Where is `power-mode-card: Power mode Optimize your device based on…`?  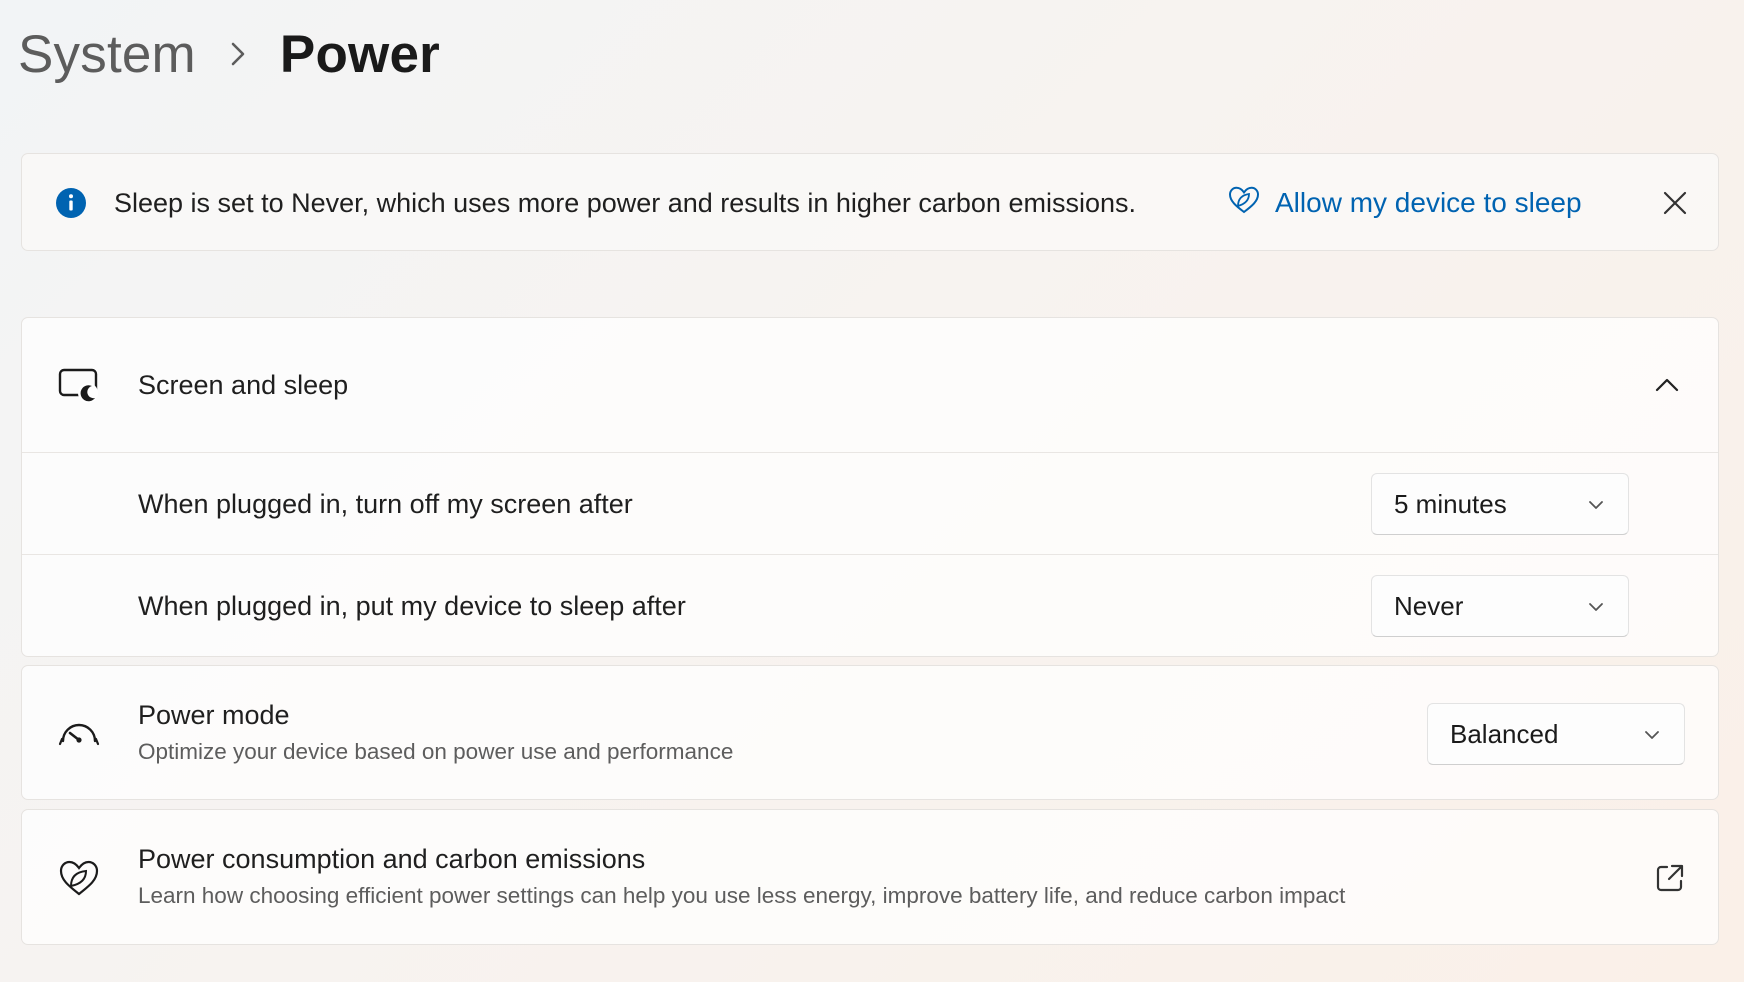
power-mode-card: Power mode Optimize your device based on… is located at coordinates (870, 732).